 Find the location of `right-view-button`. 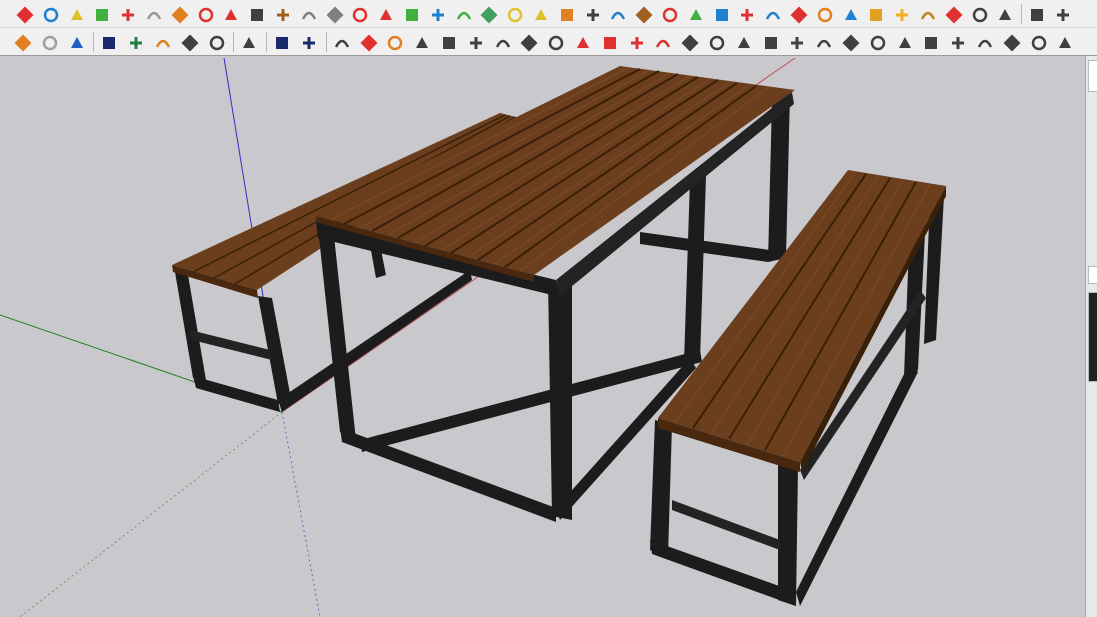

right-view-button is located at coordinates (101, 14).